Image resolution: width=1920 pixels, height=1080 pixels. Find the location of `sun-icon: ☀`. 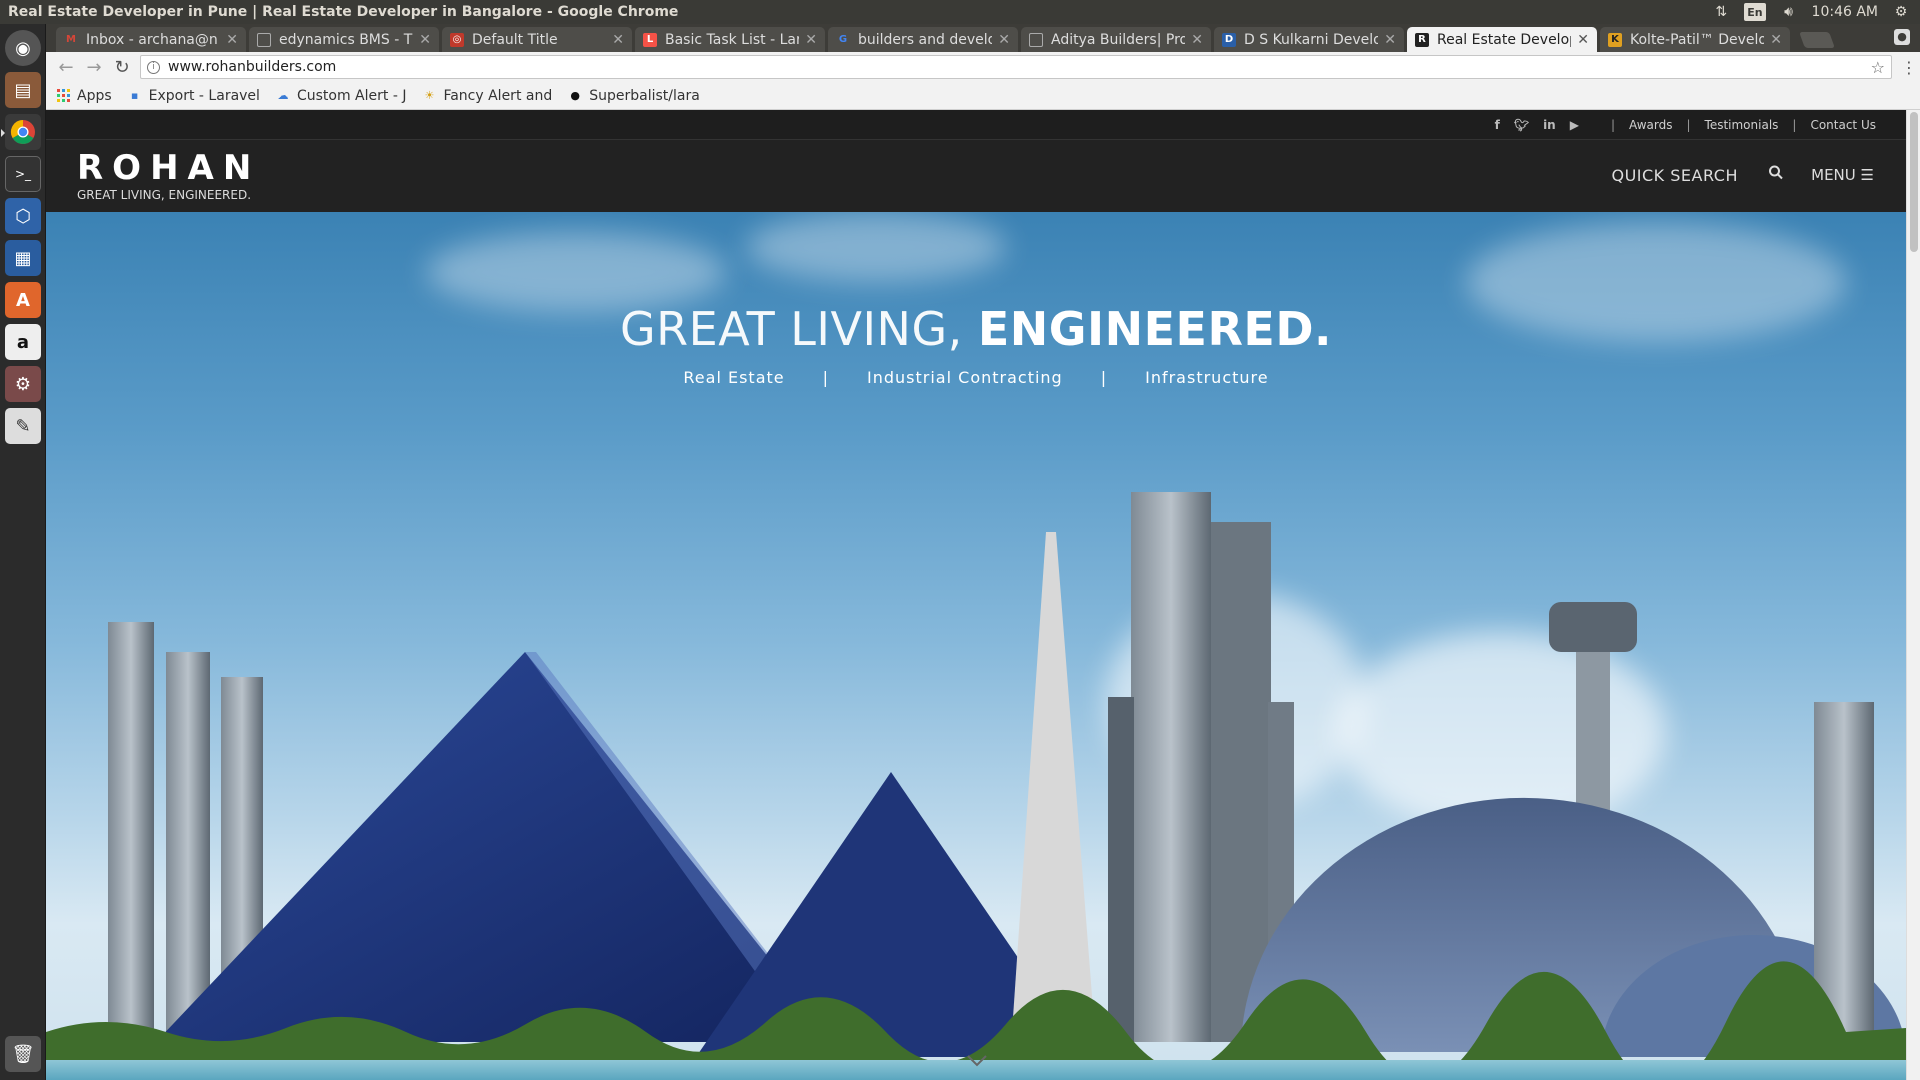

sun-icon: ☀ is located at coordinates (429, 95).